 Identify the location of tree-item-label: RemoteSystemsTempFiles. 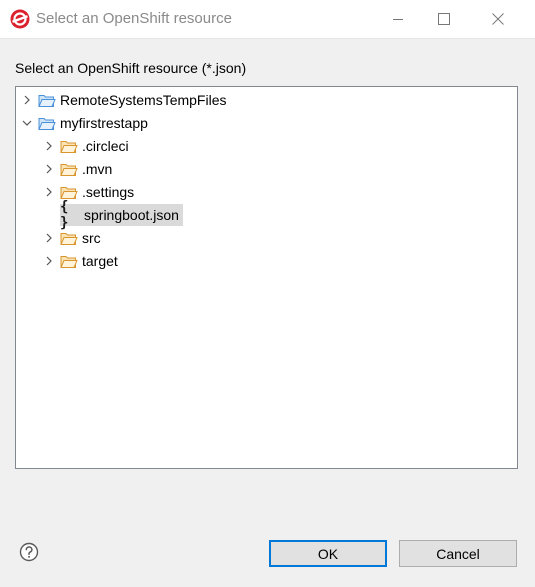
(143, 100).